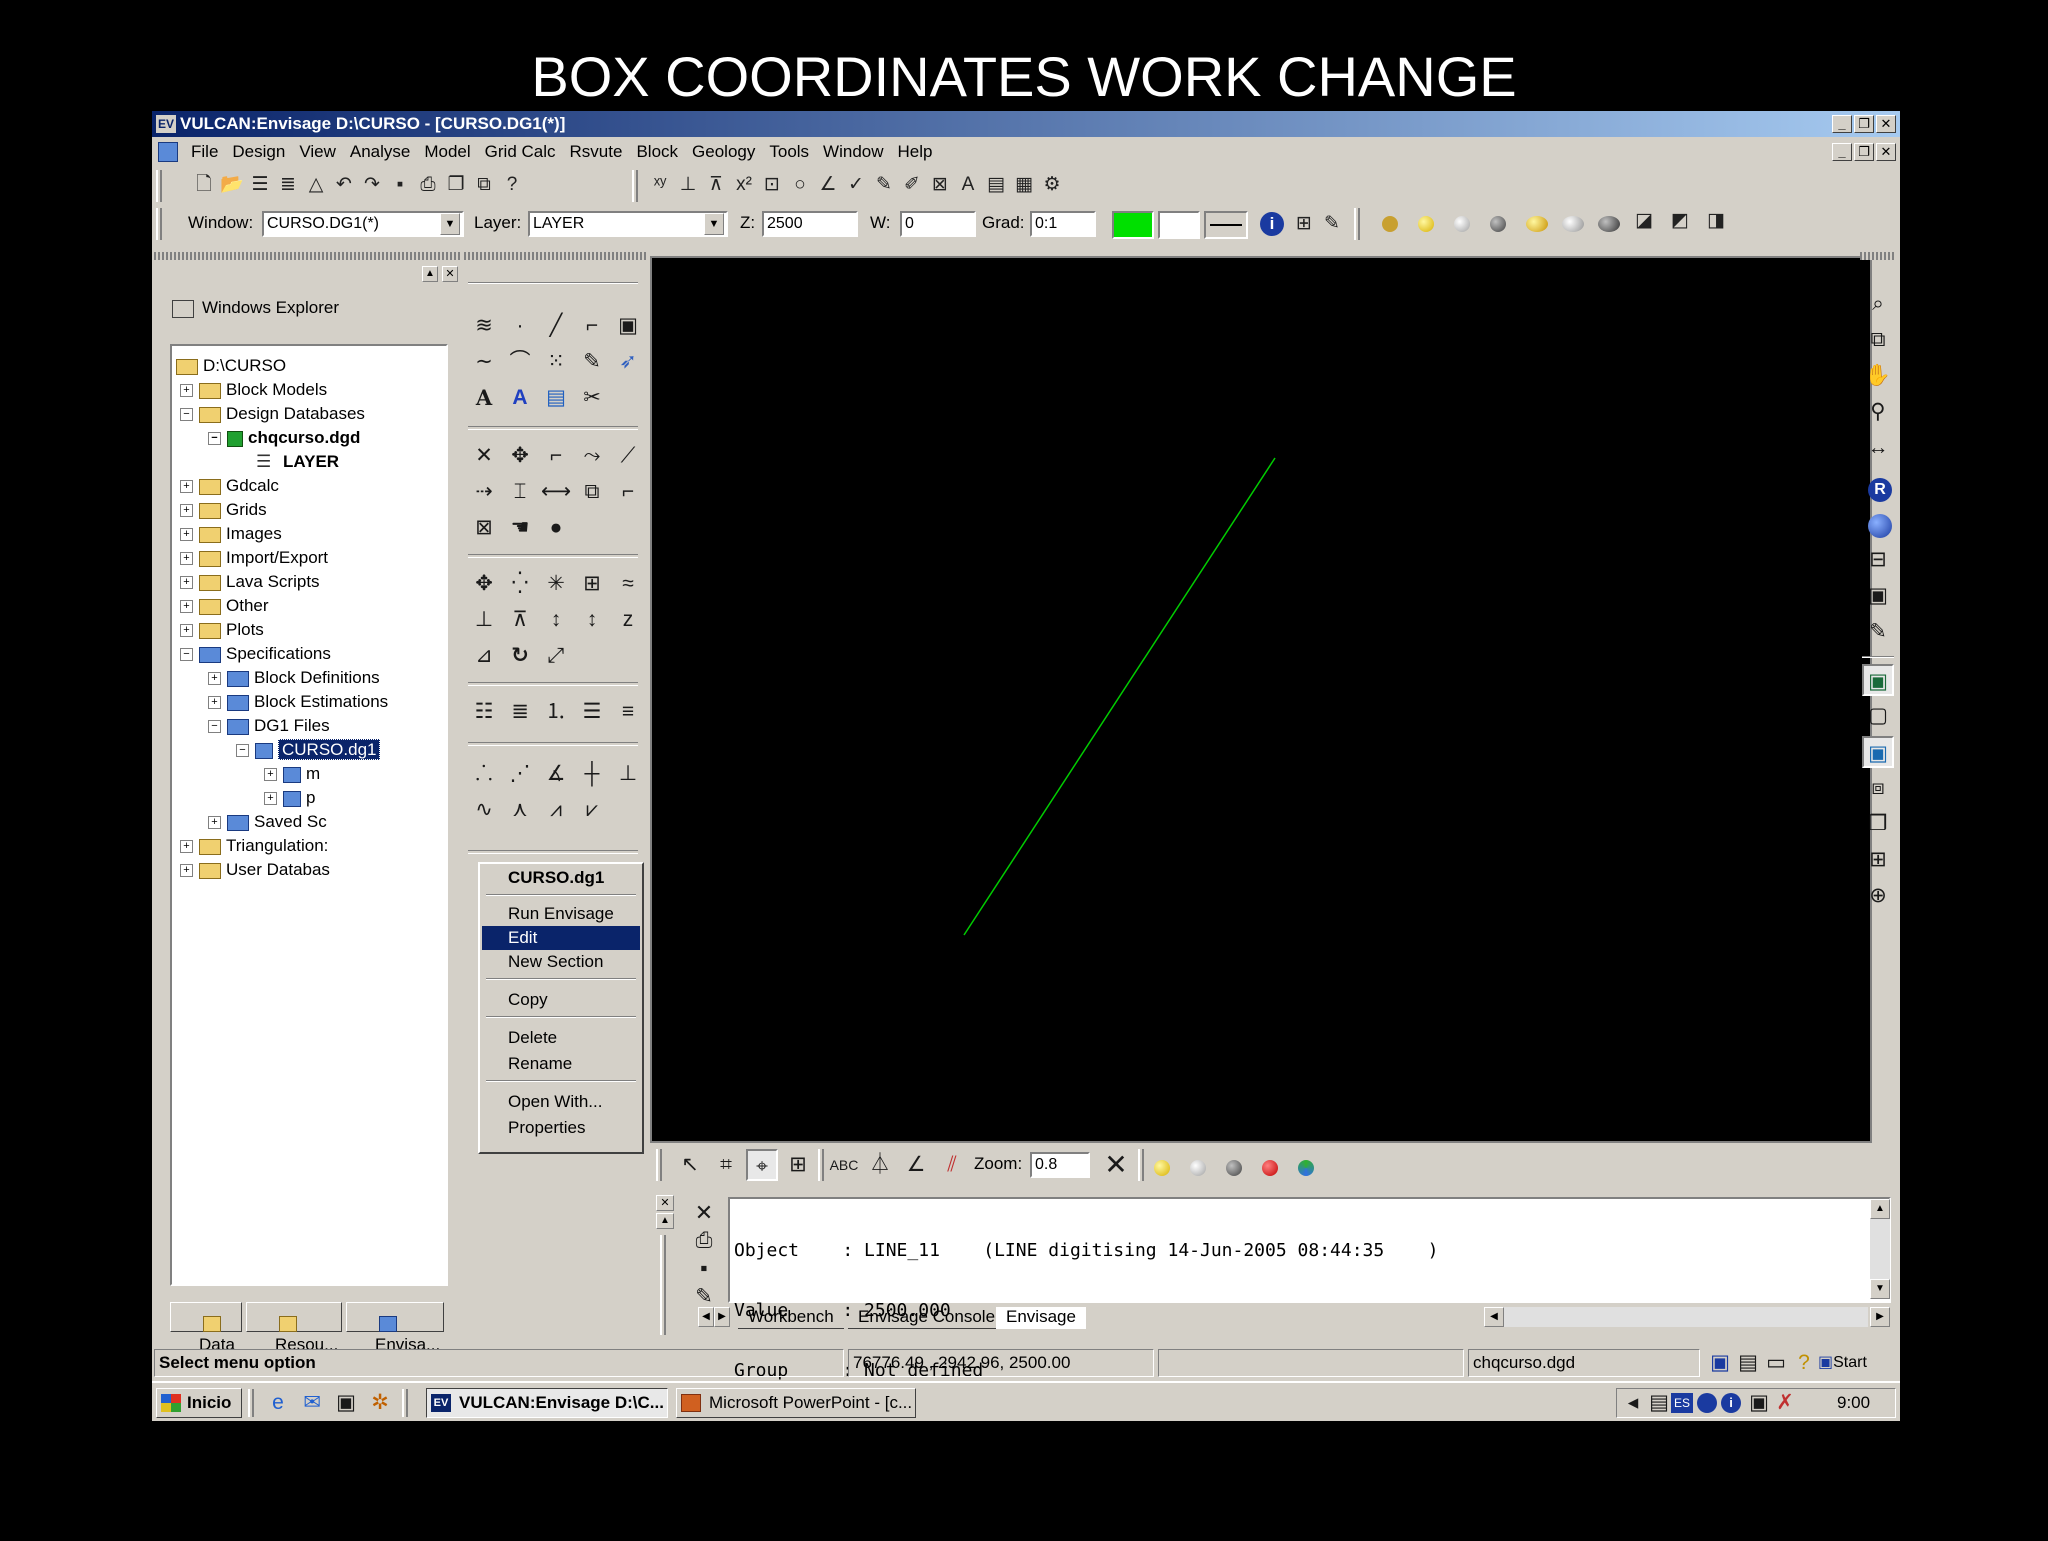 This screenshot has height=1541, width=2048. What do you see at coordinates (1462, 223) in the screenshot?
I see `white-ball-icon` at bounding box center [1462, 223].